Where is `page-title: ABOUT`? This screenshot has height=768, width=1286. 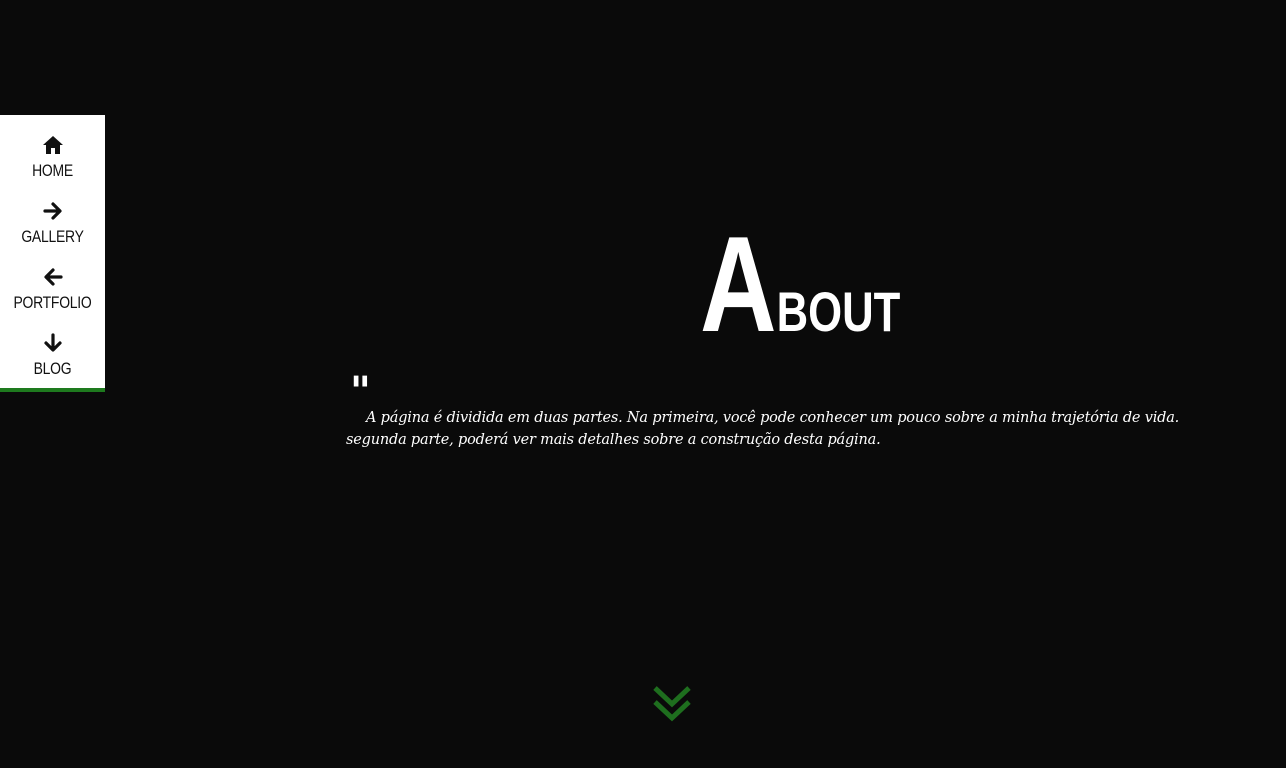
page-title: ABOUT is located at coordinates (800, 284).